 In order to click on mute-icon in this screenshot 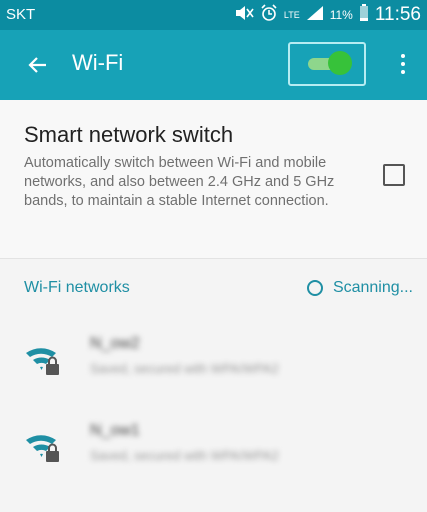, I will do `click(244, 15)`.